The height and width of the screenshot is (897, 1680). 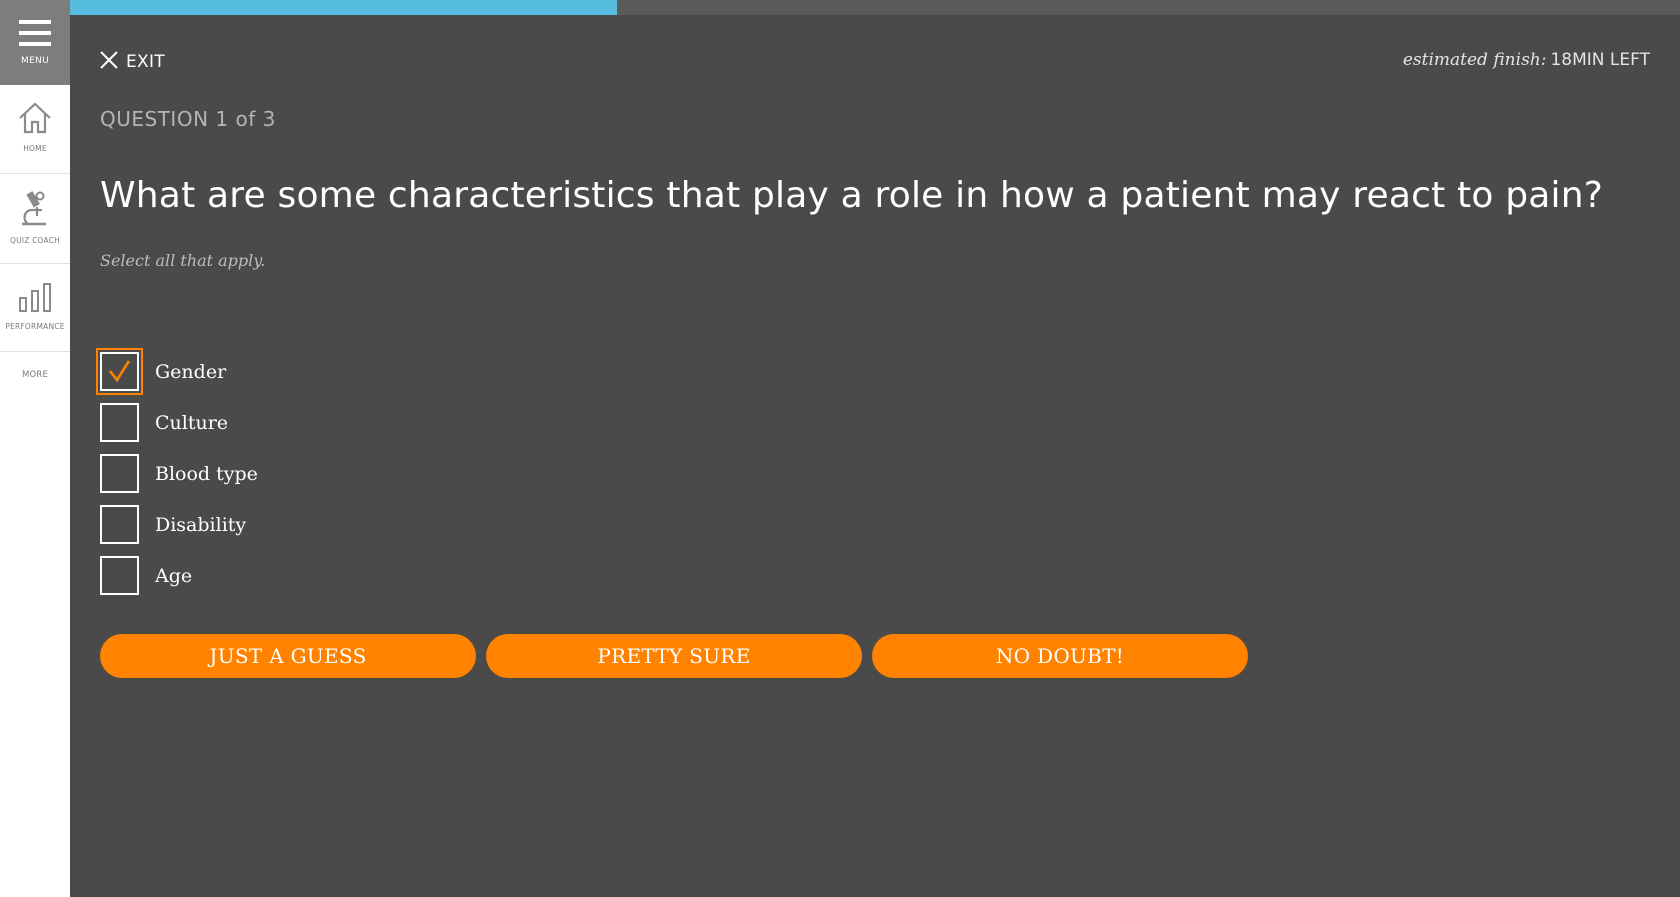 I want to click on sidebar: MENU HOME QUIZ COACH PERFORMANCE MORE, so click(x=35, y=448).